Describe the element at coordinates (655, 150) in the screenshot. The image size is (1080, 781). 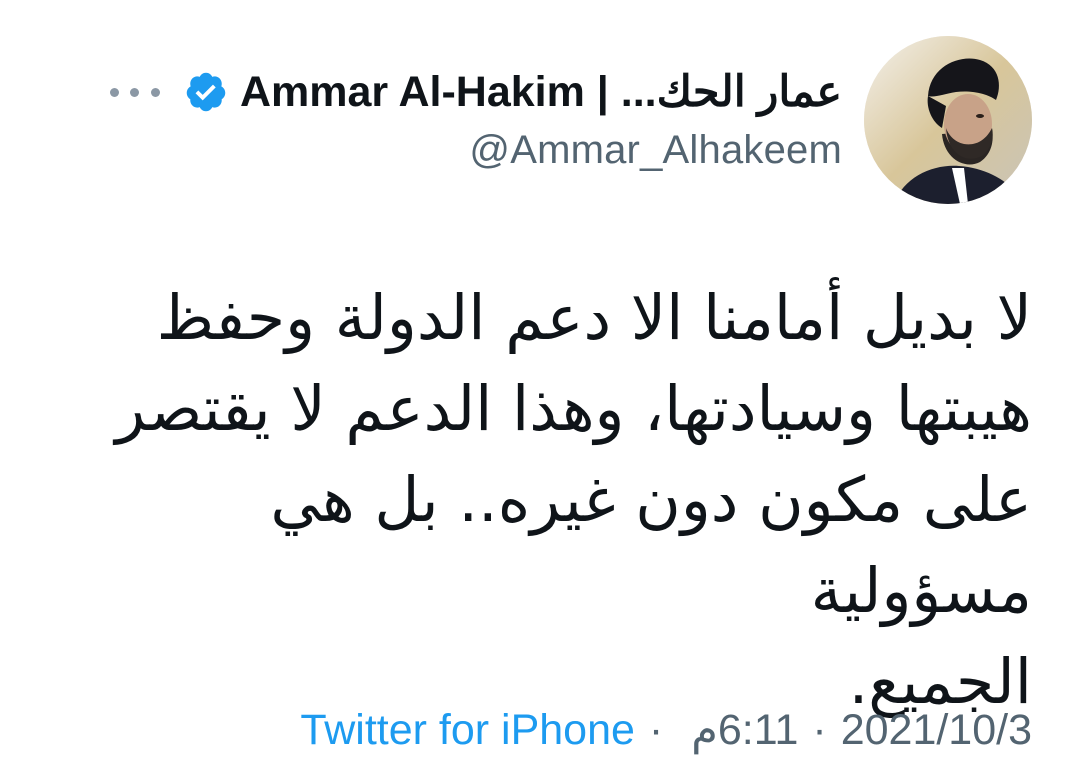
I see `author-handle: @Ammar_Alhakeem` at that location.